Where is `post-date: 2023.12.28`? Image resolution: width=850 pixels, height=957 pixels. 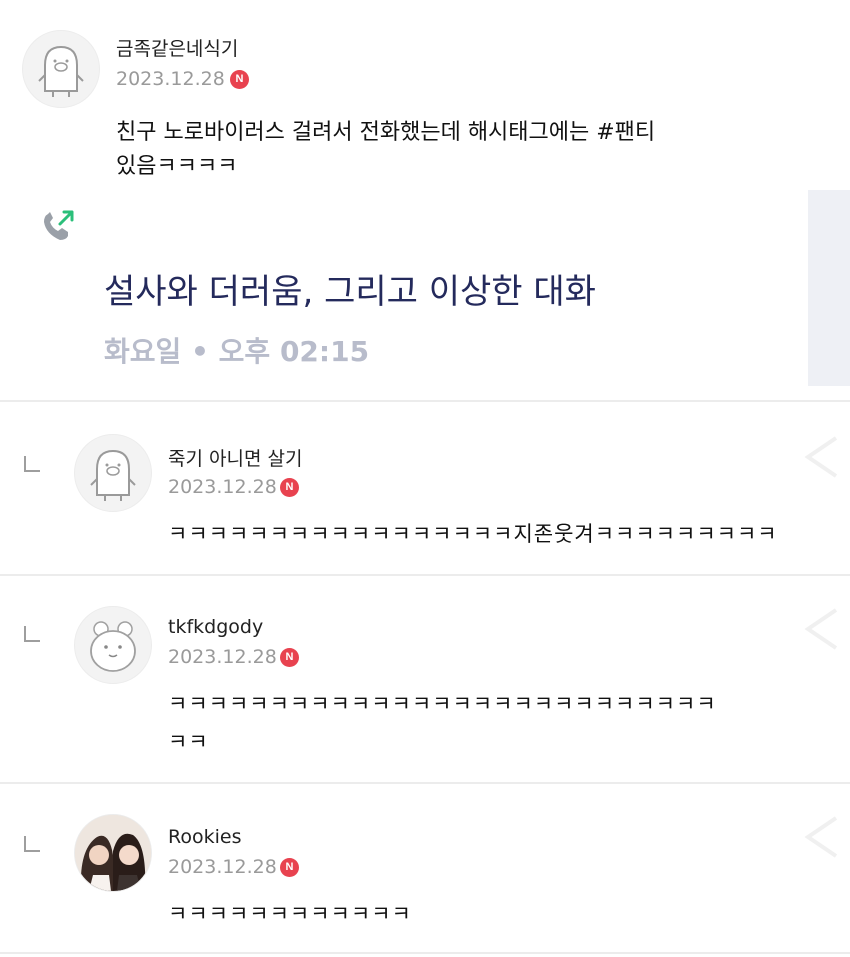 post-date: 2023.12.28 is located at coordinates (170, 79).